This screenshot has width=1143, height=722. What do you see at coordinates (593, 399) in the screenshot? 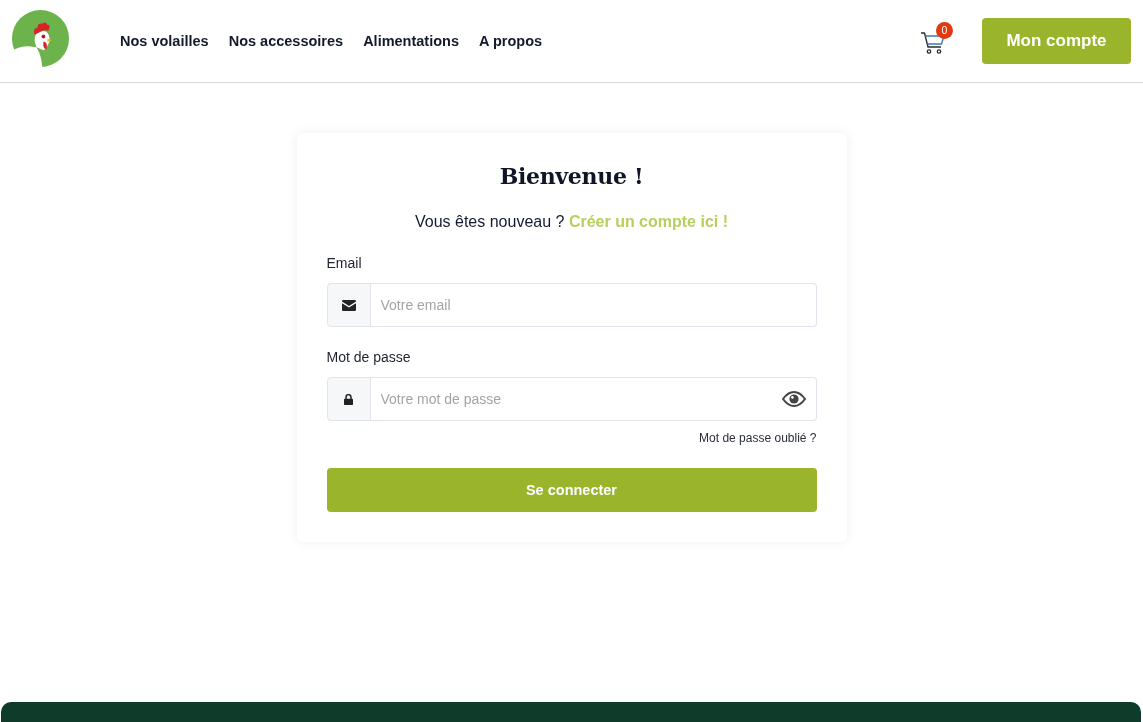
I see `password-field: Votre mot de passe` at bounding box center [593, 399].